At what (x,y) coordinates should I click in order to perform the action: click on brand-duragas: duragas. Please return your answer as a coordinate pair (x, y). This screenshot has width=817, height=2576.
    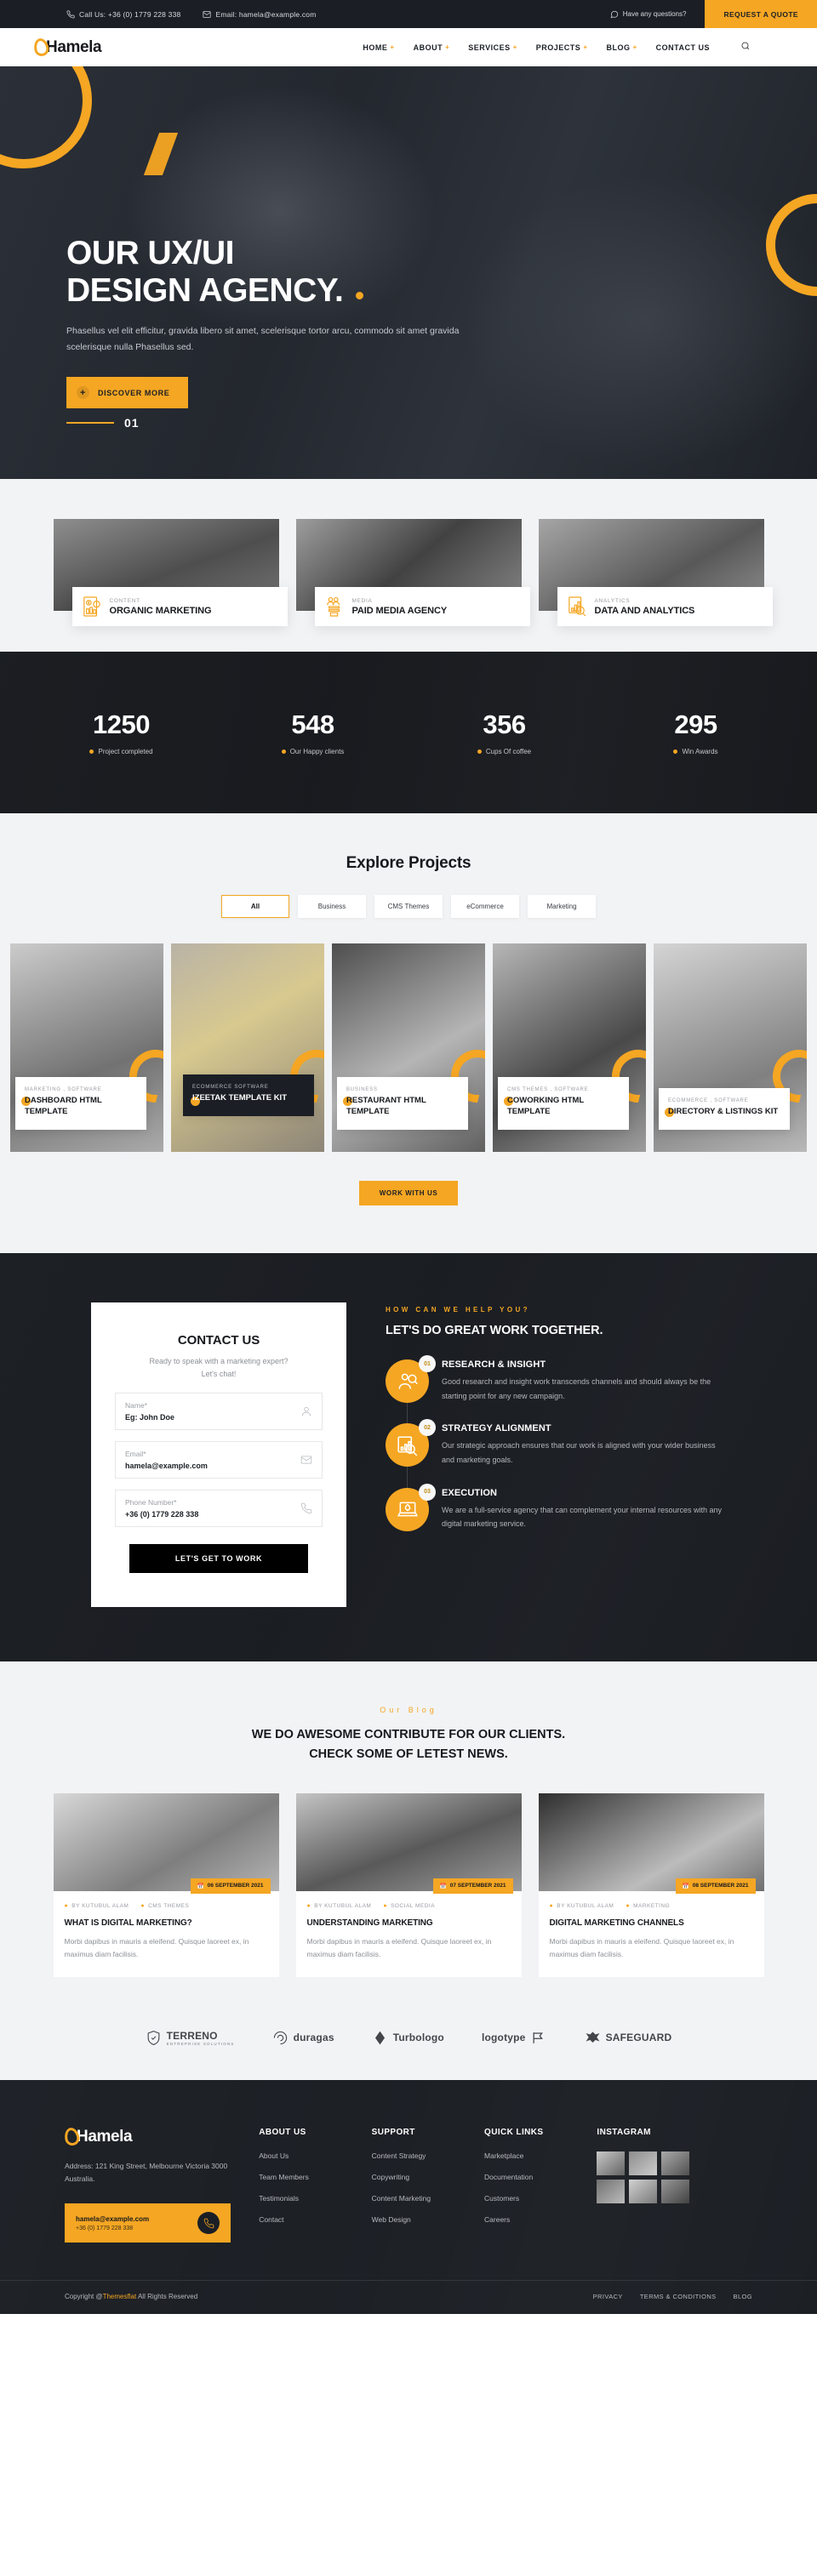
    Looking at the image, I should click on (303, 2038).